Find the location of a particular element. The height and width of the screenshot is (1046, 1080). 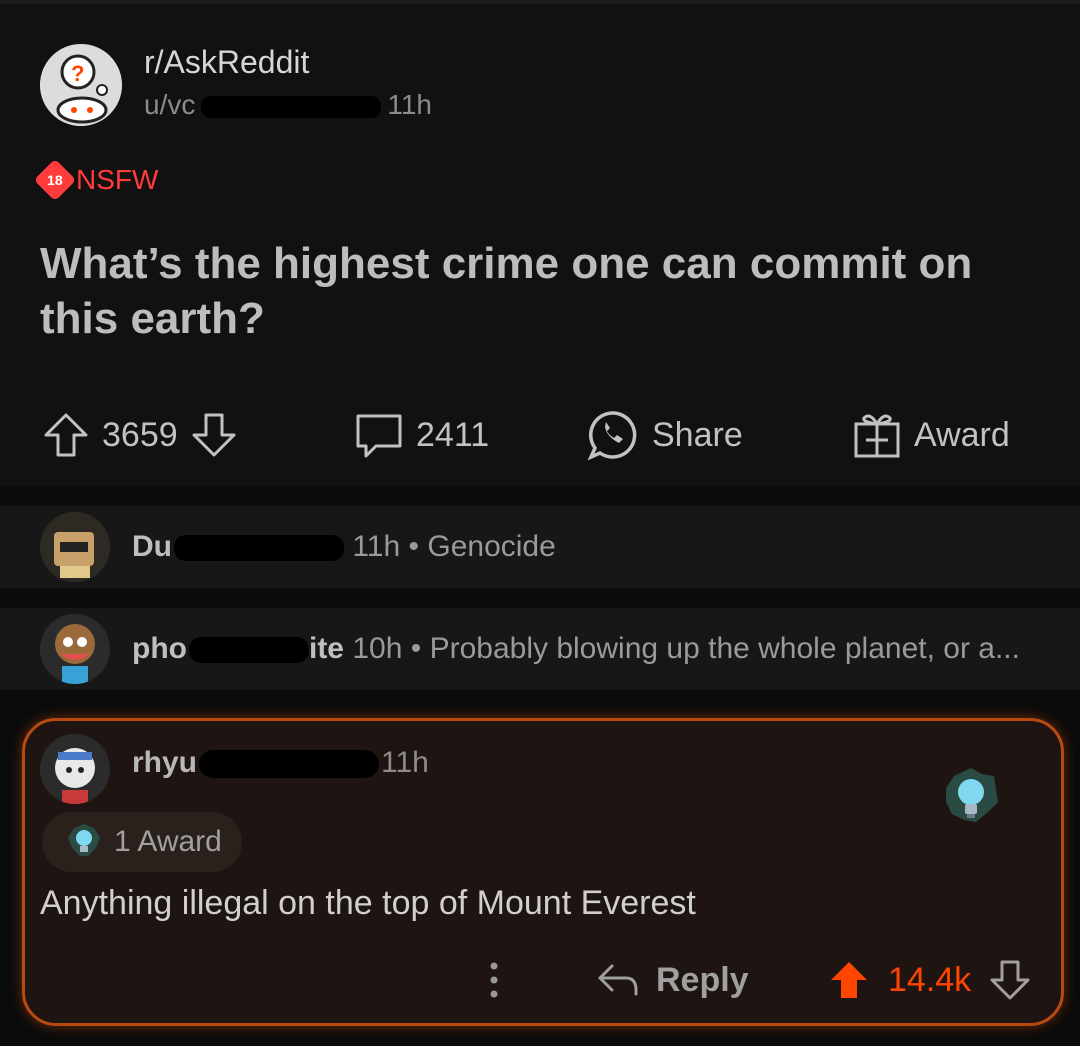

whatsapp-icon is located at coordinates (612, 436).